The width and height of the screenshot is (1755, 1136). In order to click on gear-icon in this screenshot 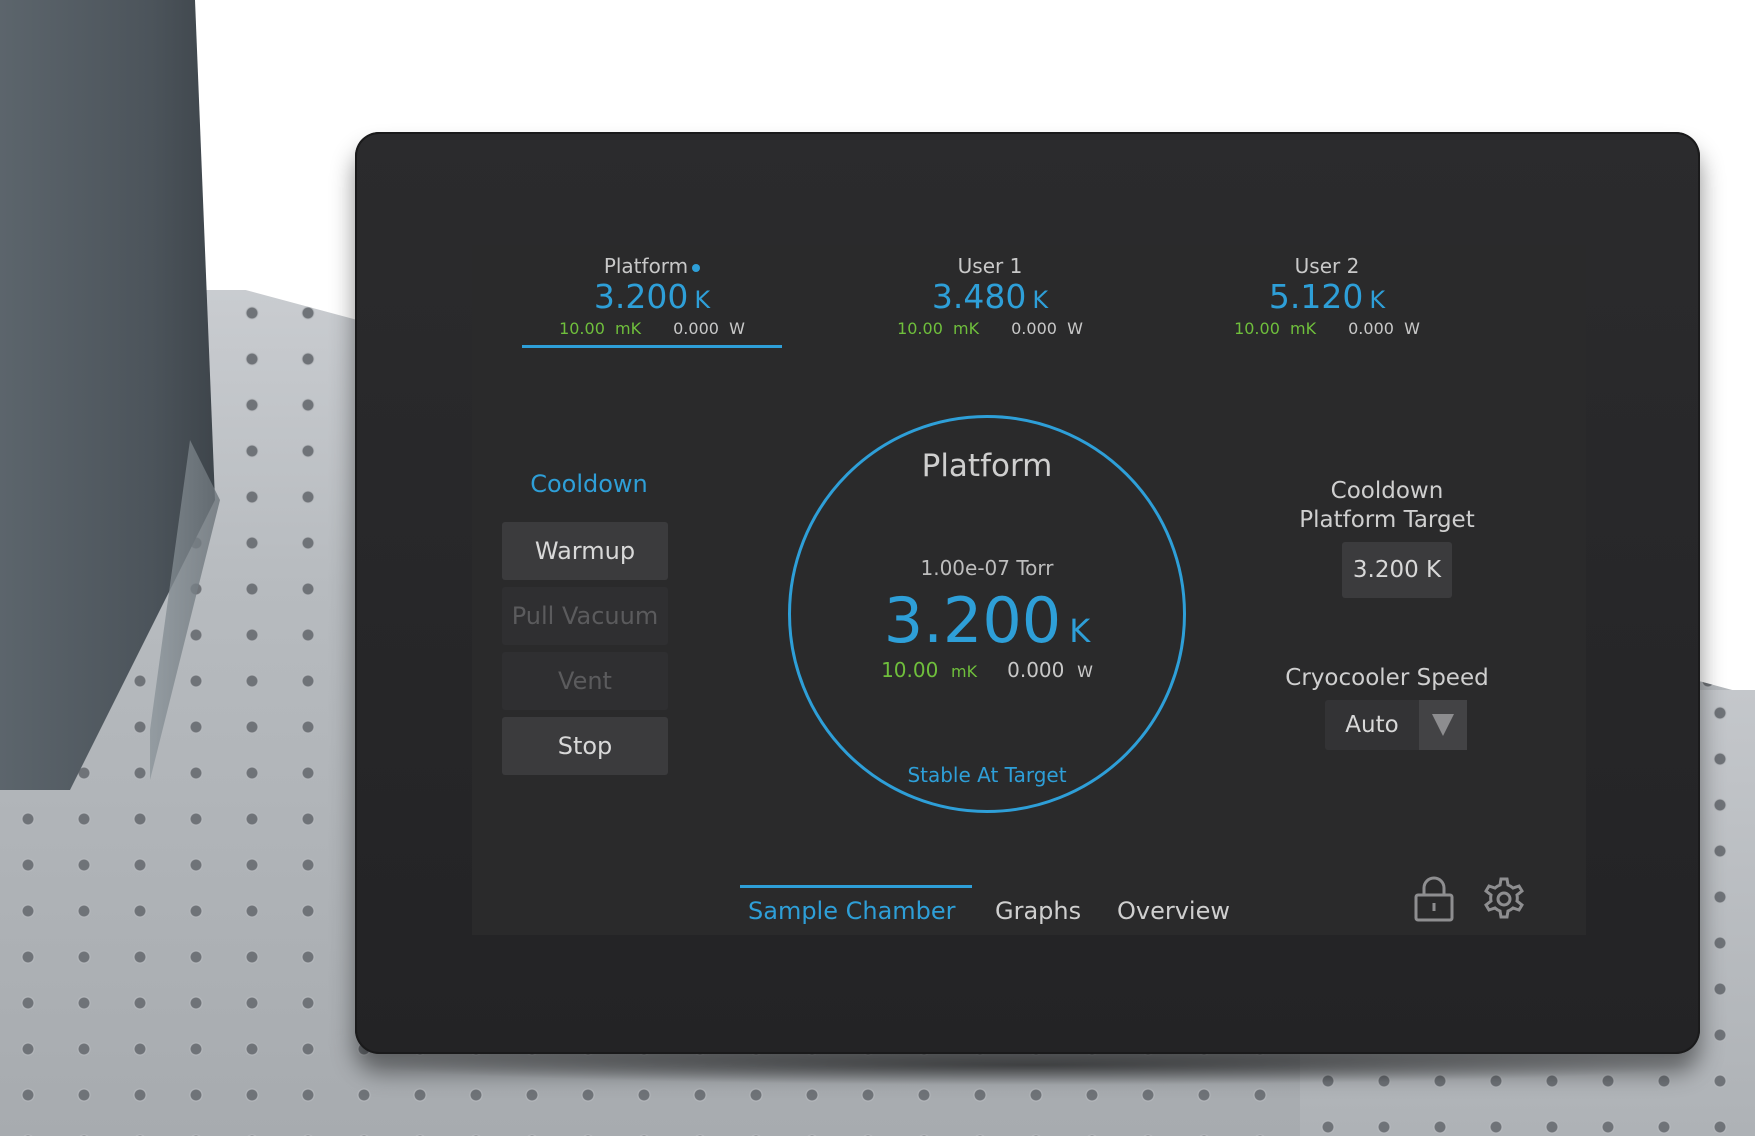, I will do `click(1504, 899)`.